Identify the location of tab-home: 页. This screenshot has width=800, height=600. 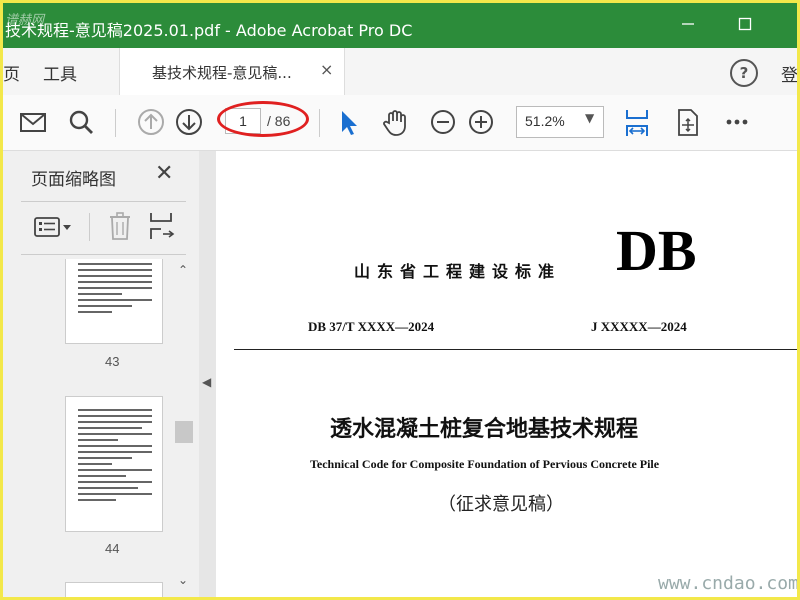
(11, 72).